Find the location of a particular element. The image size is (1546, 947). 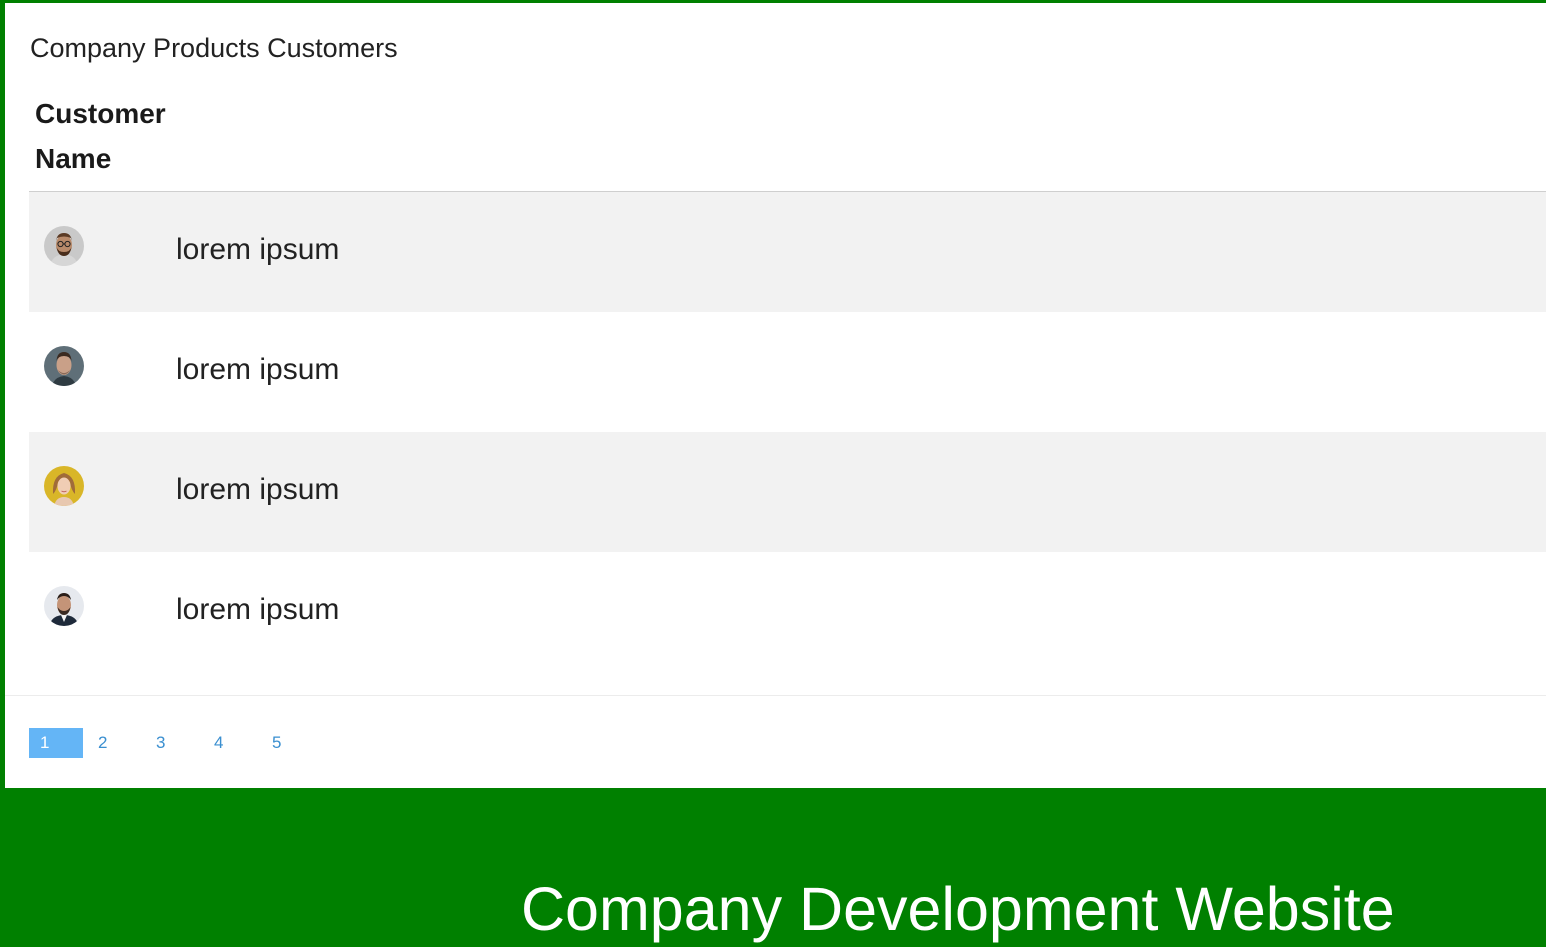

page-4-button: 4 is located at coordinates (232, 743).